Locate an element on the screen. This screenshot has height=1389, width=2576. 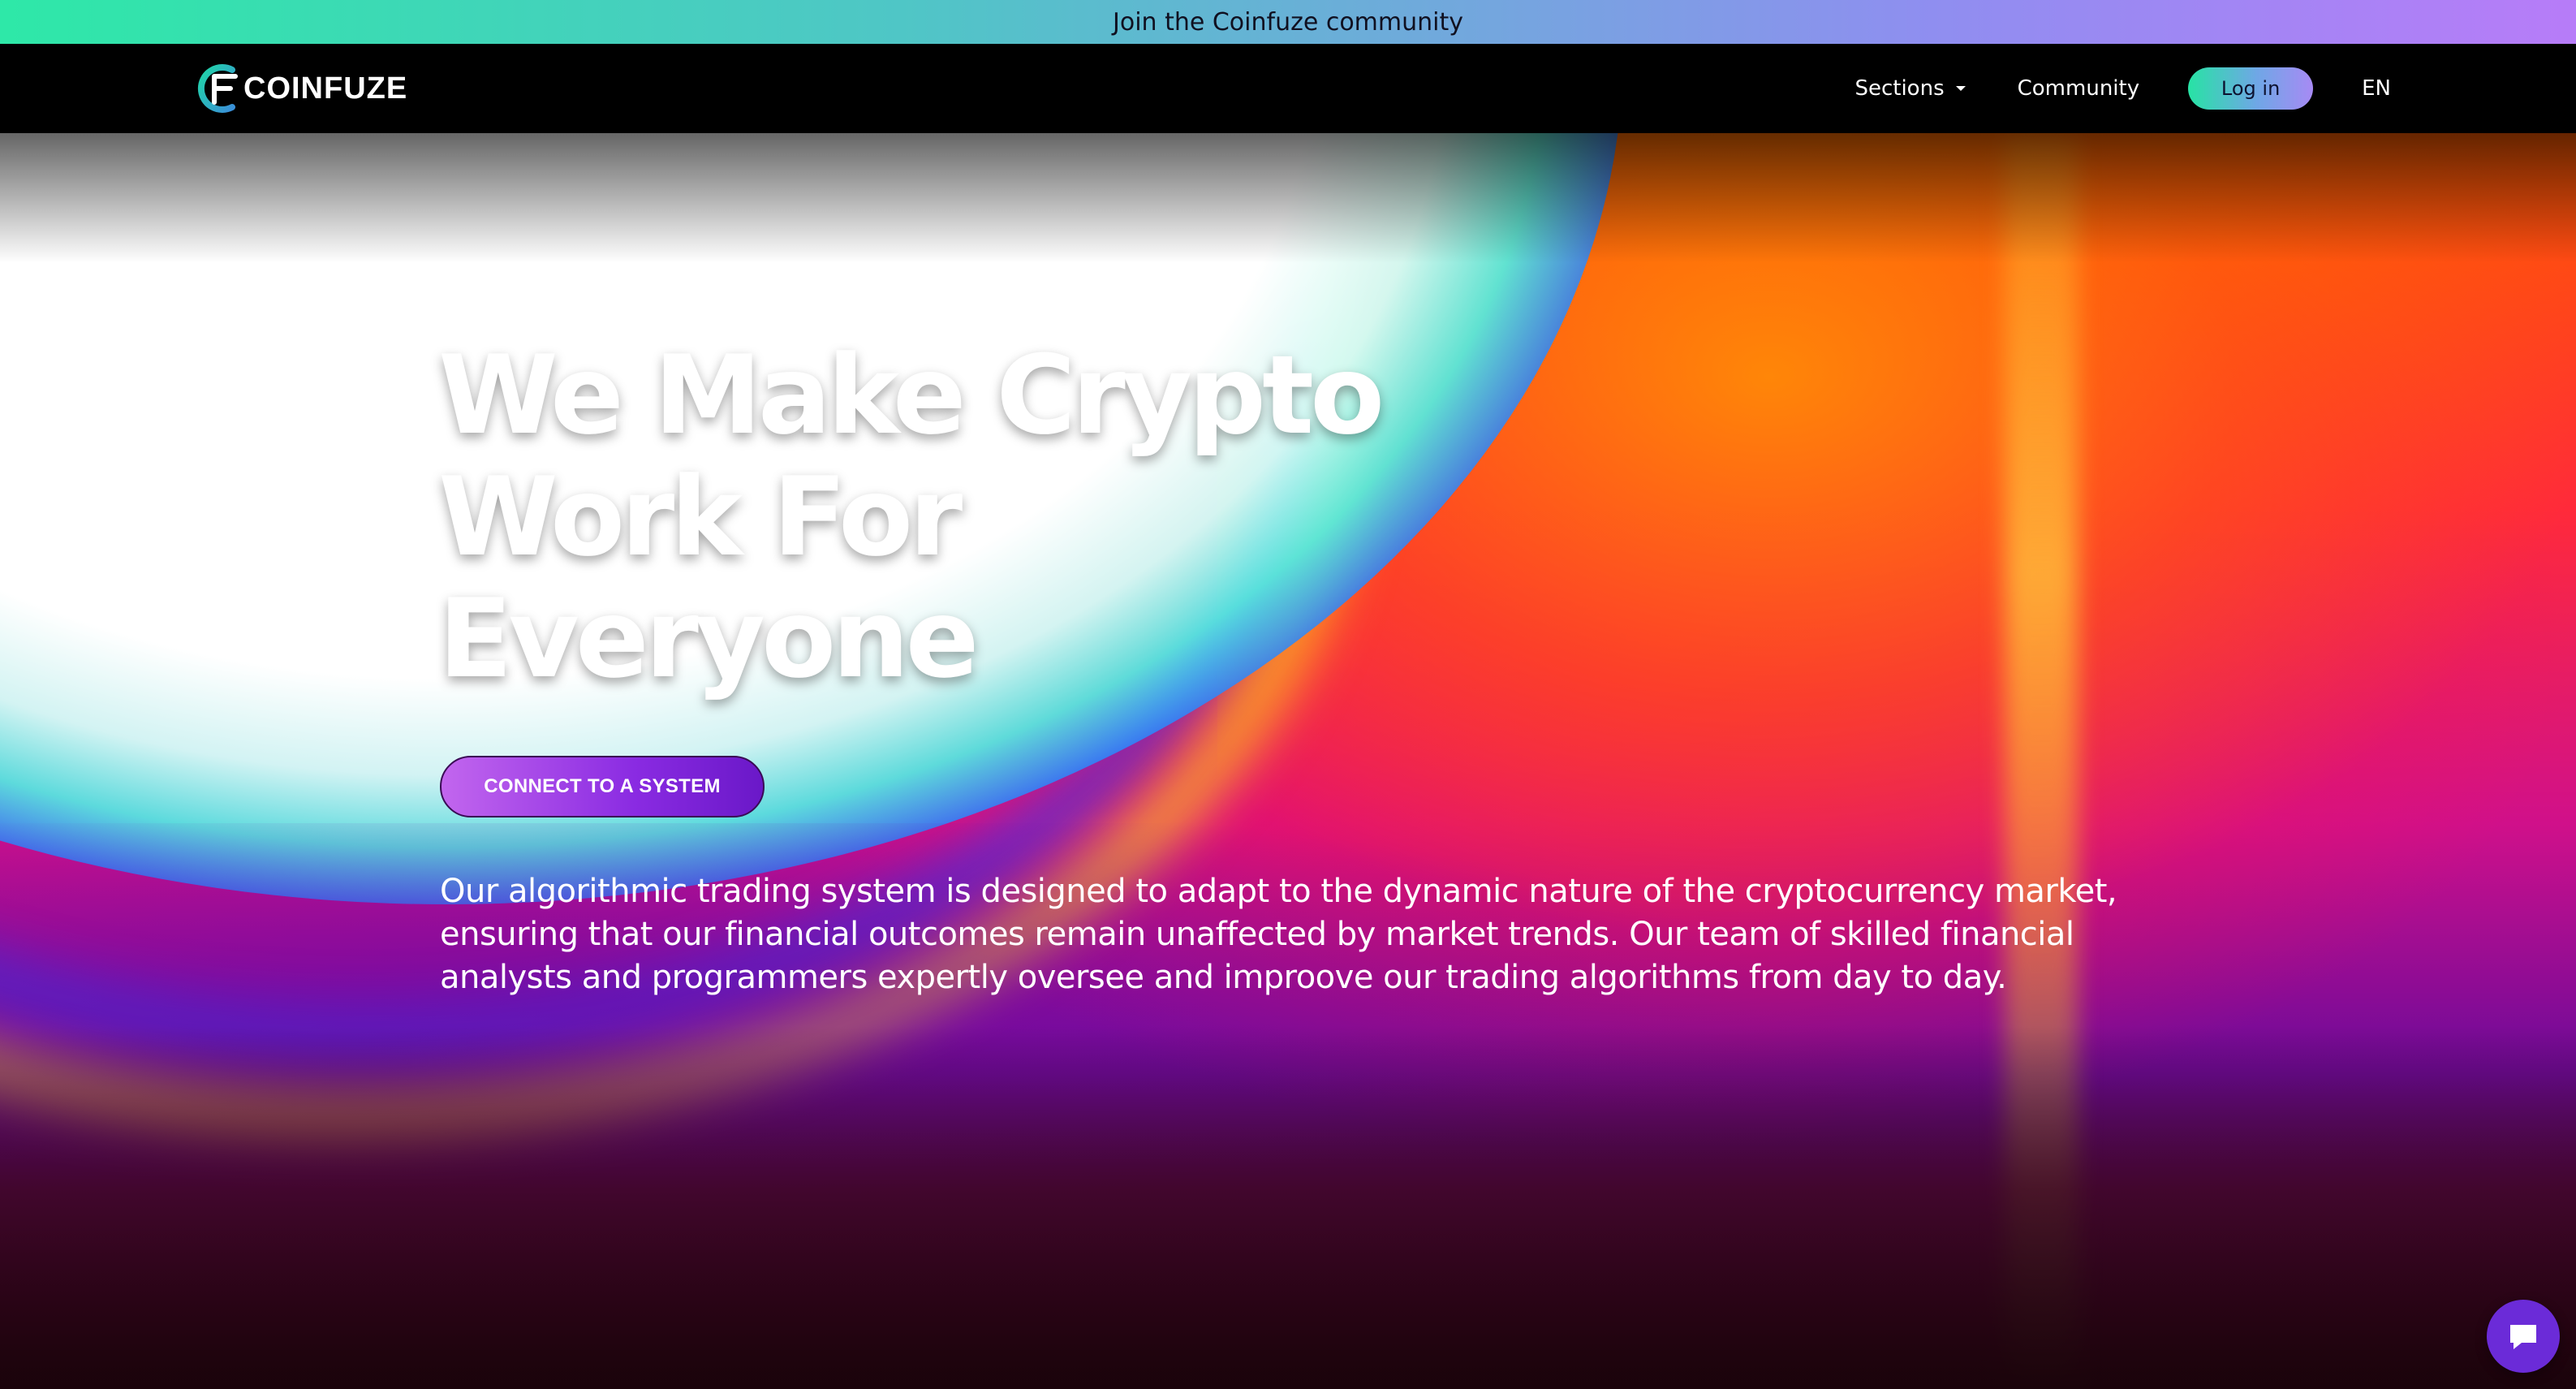
nav-community-link: Community is located at coordinates (2079, 89).